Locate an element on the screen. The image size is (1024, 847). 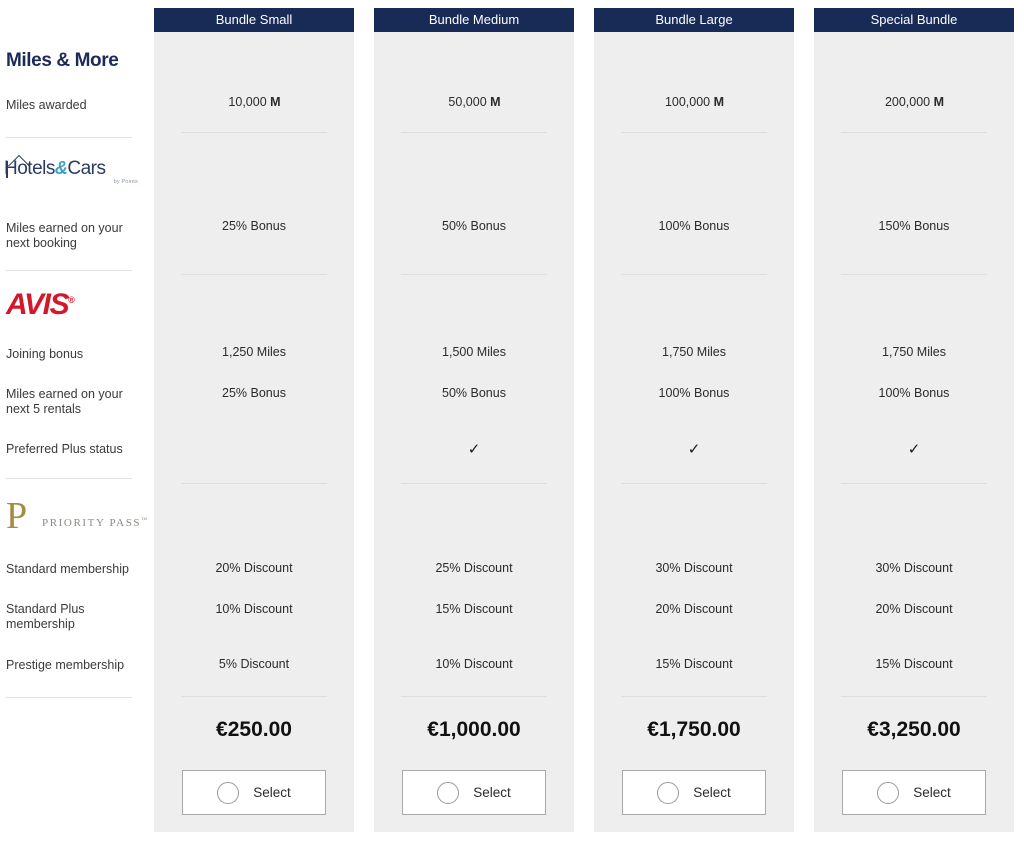
cell-miles-next-booking: 25% Bonus is located at coordinates (254, 226).